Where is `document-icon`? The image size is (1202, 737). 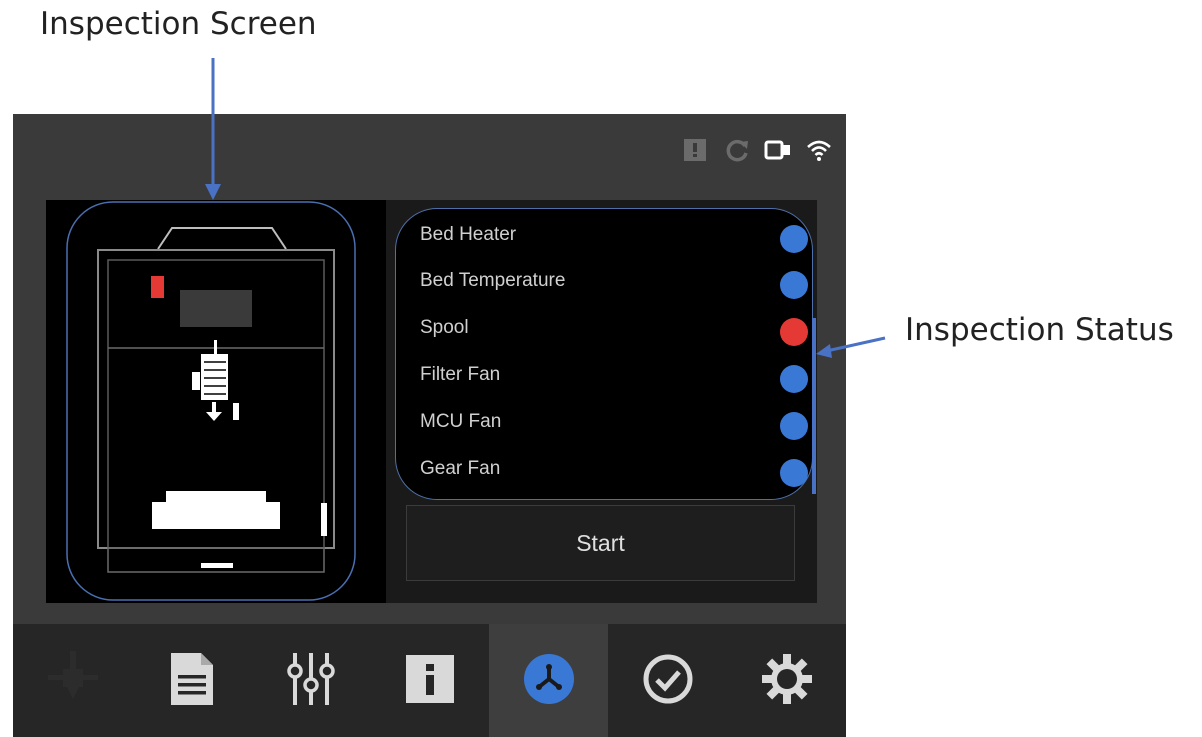
document-icon is located at coordinates (191, 680).